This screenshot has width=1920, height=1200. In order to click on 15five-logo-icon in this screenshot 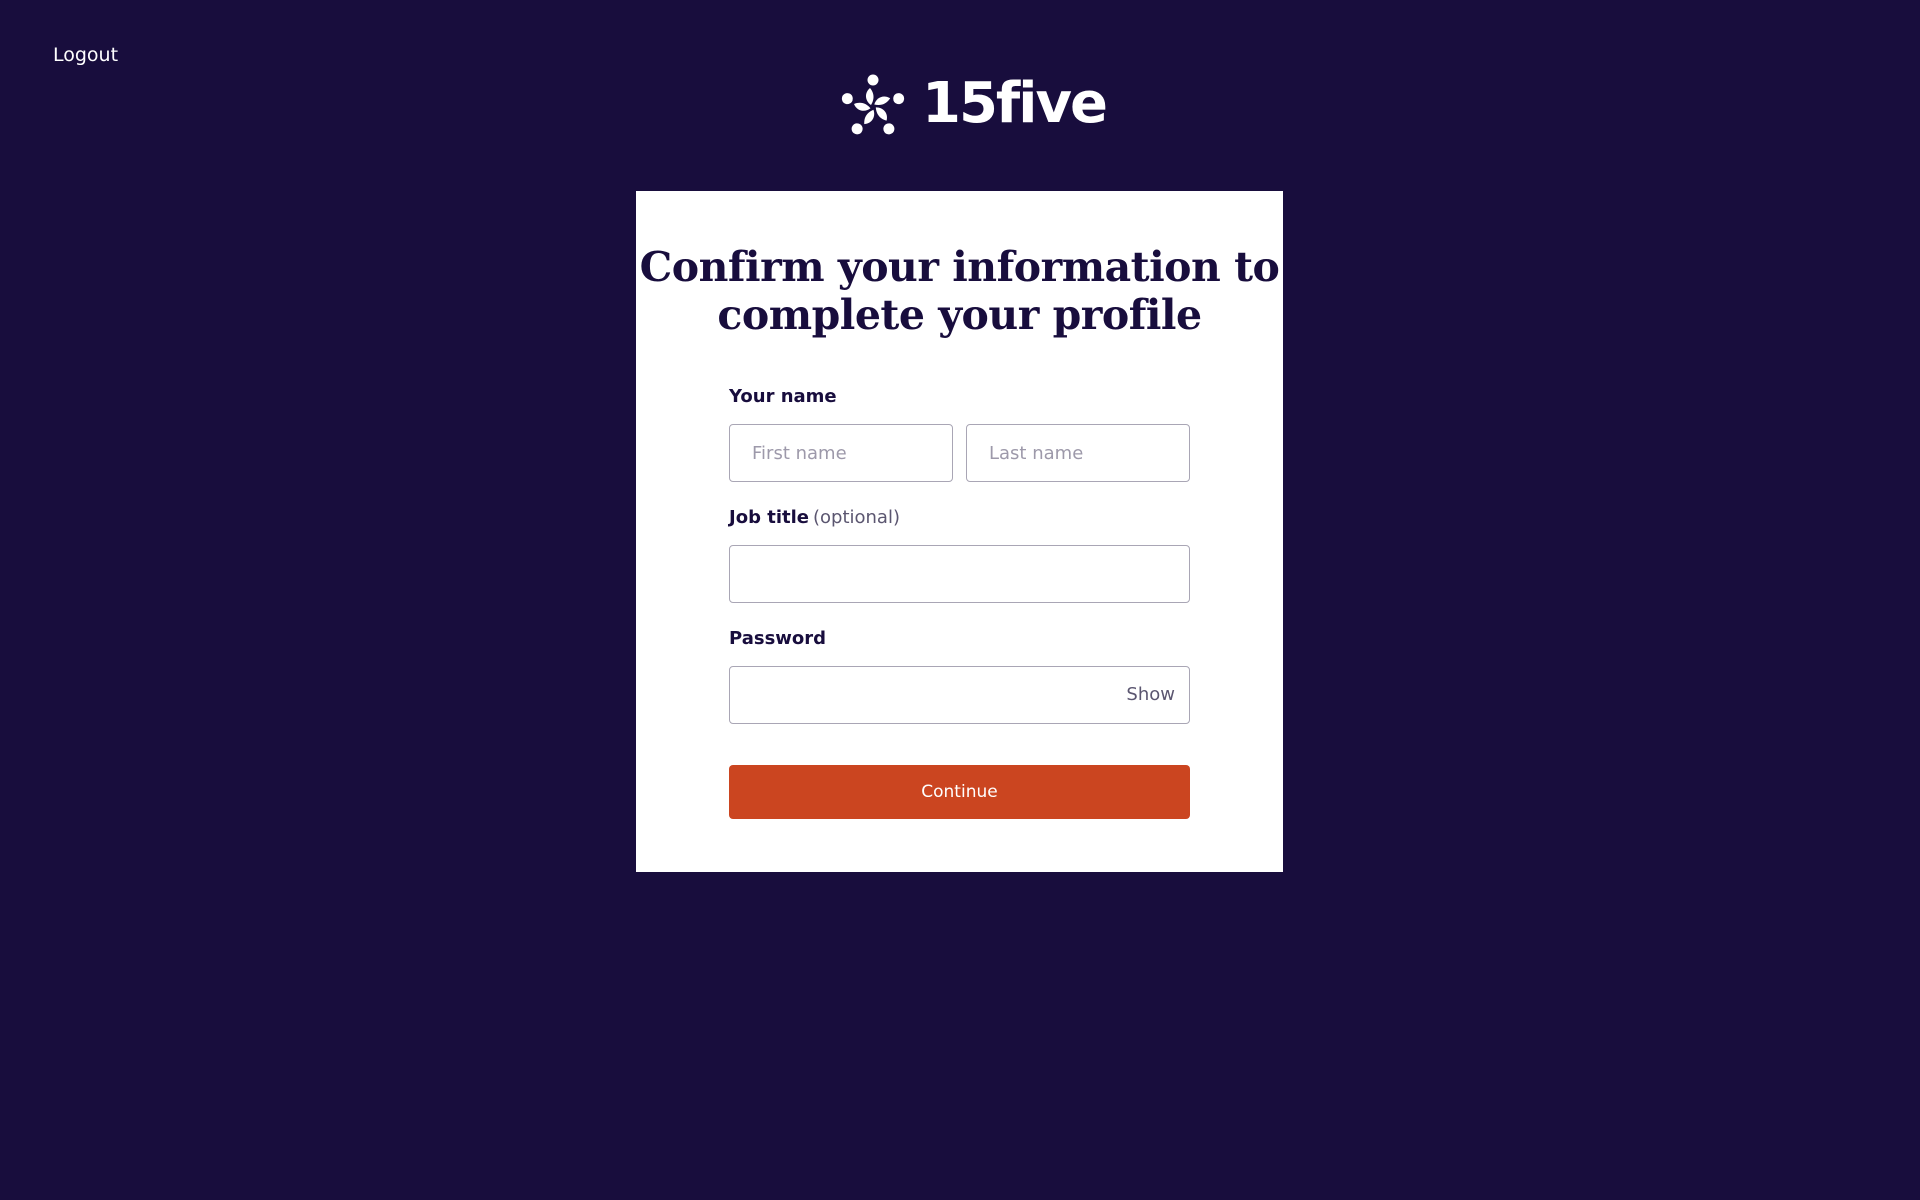, I will do `click(873, 104)`.